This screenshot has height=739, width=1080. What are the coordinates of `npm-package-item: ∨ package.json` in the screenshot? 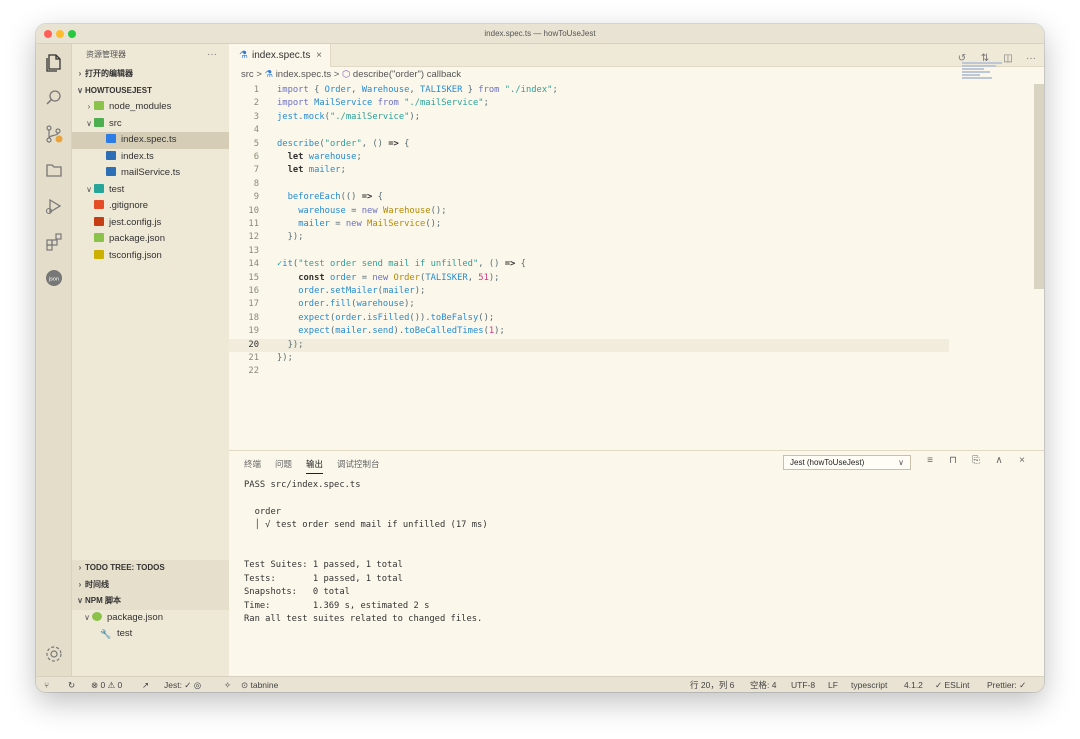 It's located at (150, 618).